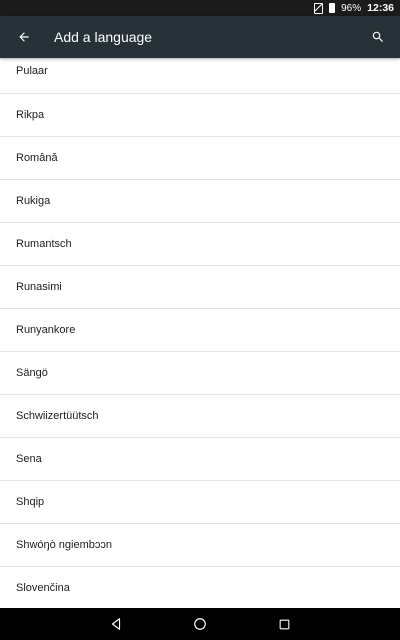 The width and height of the screenshot is (400, 640). What do you see at coordinates (200, 8) in the screenshot?
I see `status-bar: 96% 12:36` at bounding box center [200, 8].